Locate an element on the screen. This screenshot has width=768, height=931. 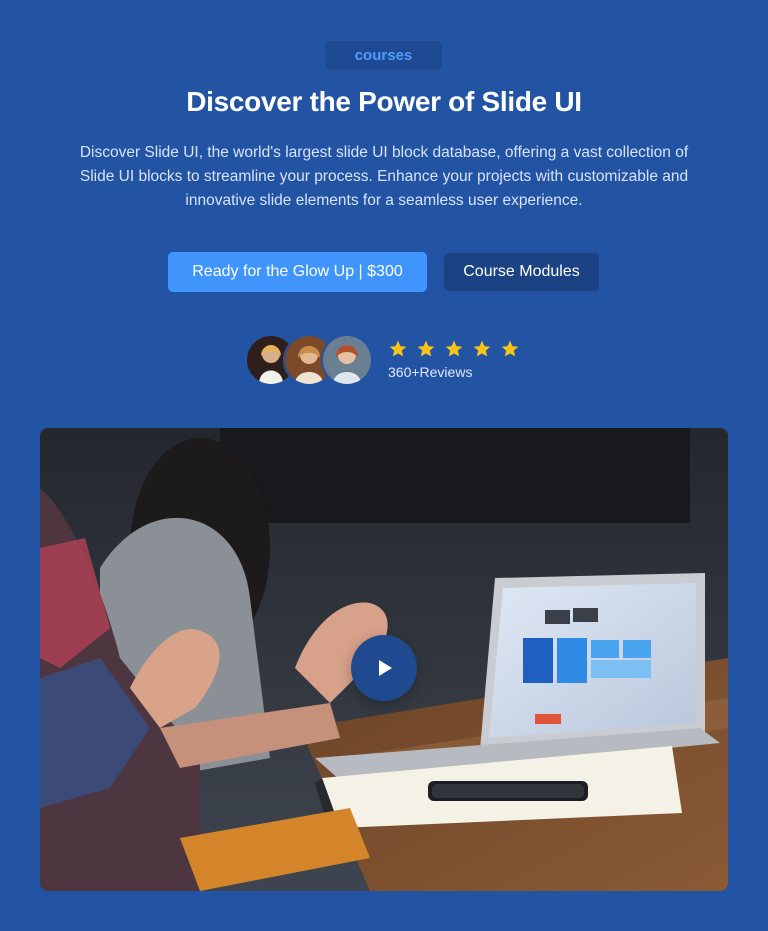
glow-up-button: Ready for the Glow Up | $300 is located at coordinates (297, 272).